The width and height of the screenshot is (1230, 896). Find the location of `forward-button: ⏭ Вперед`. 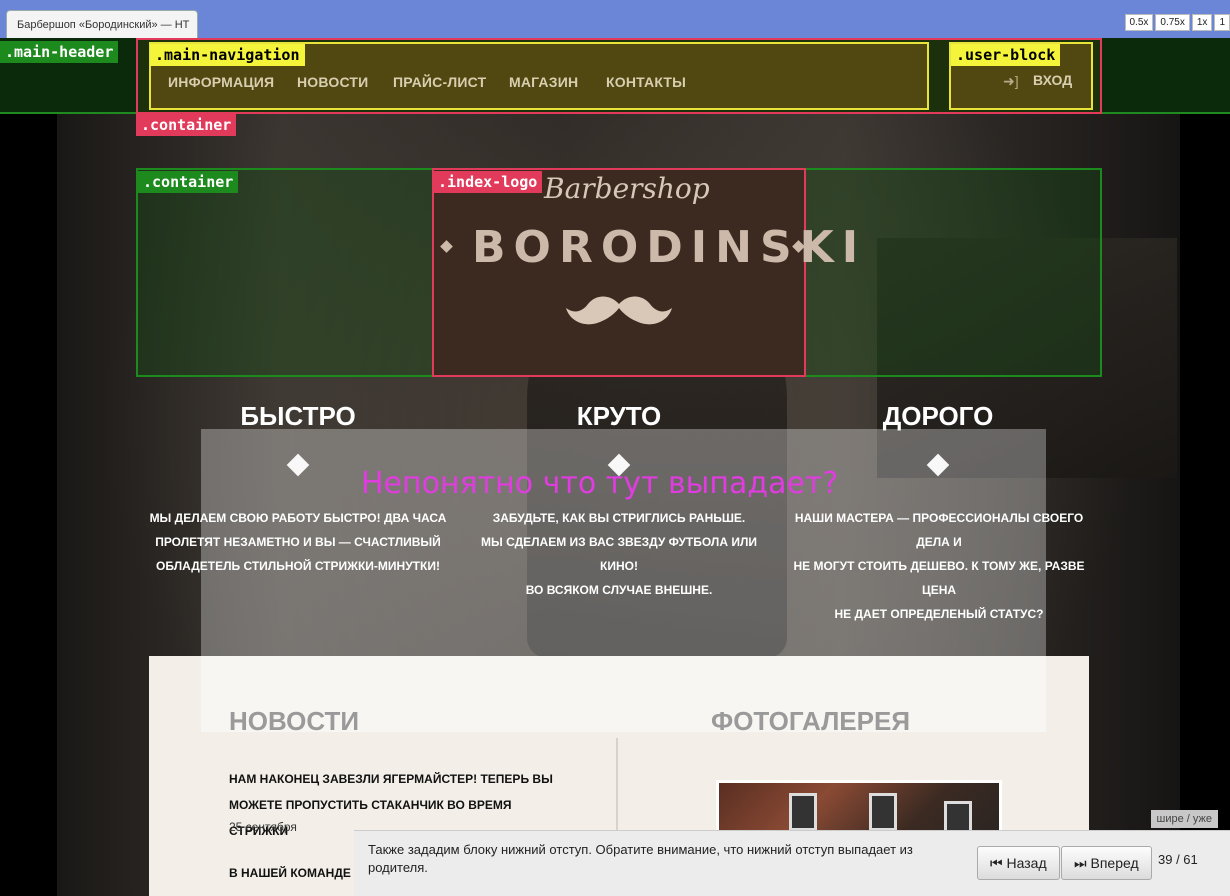

forward-button: ⏭ Вперед is located at coordinates (1106, 863).